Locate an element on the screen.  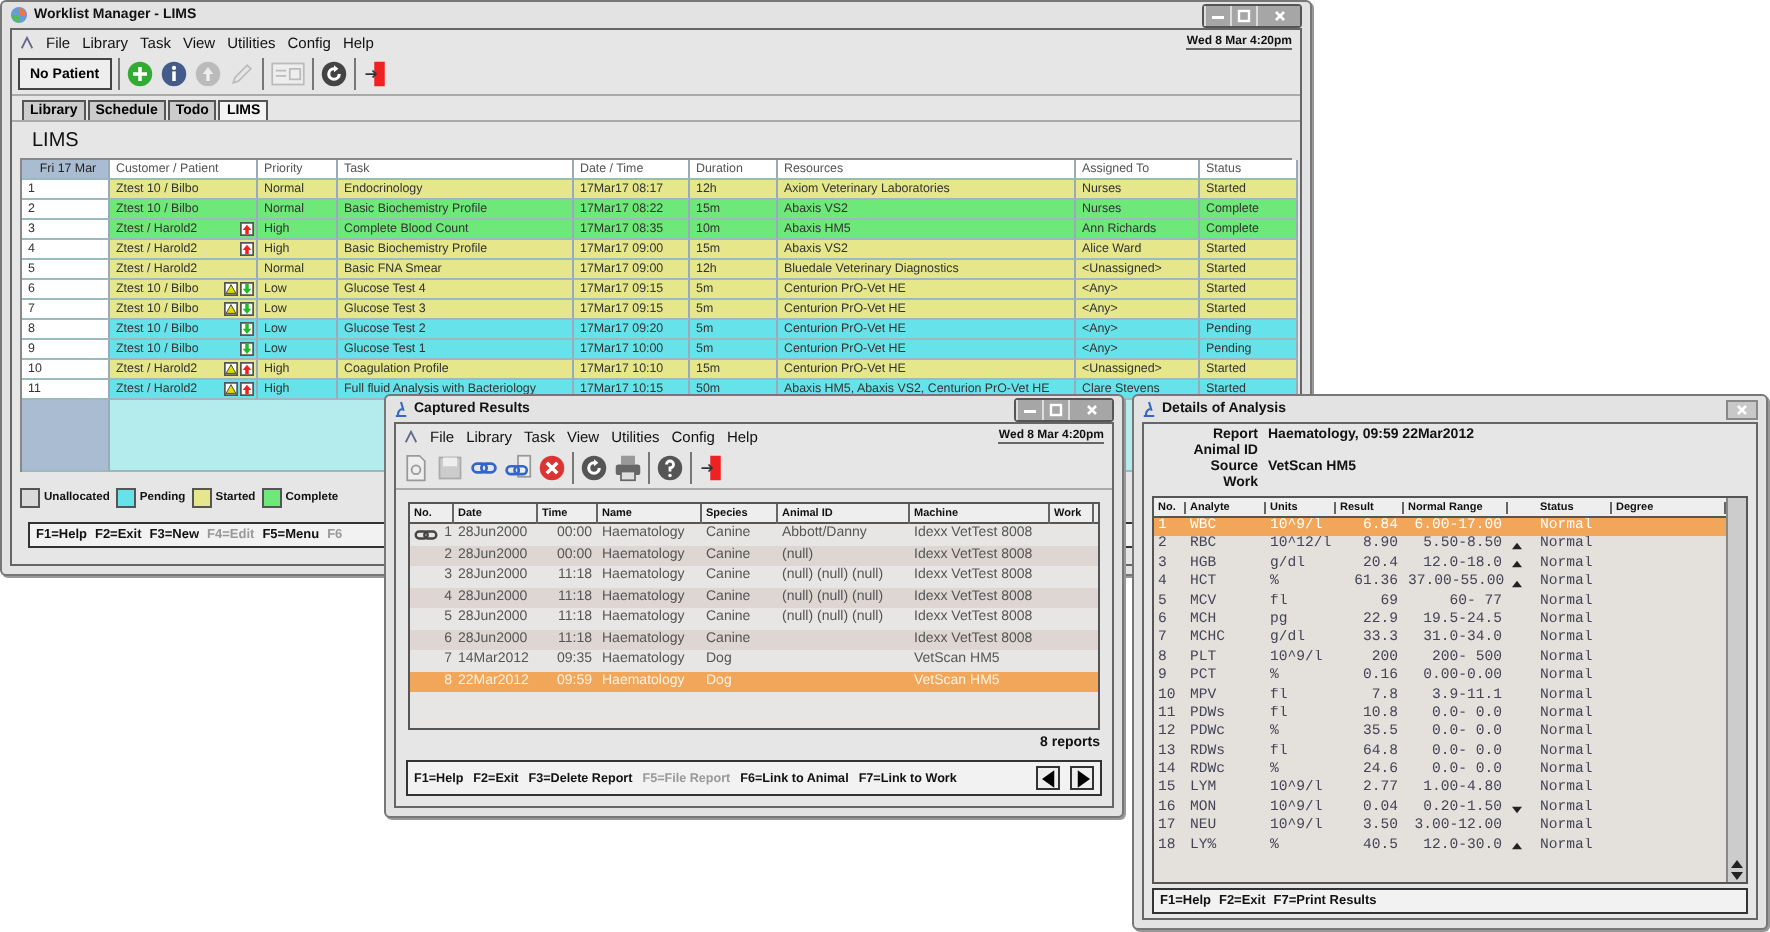
add-icon is located at coordinates (139, 74).